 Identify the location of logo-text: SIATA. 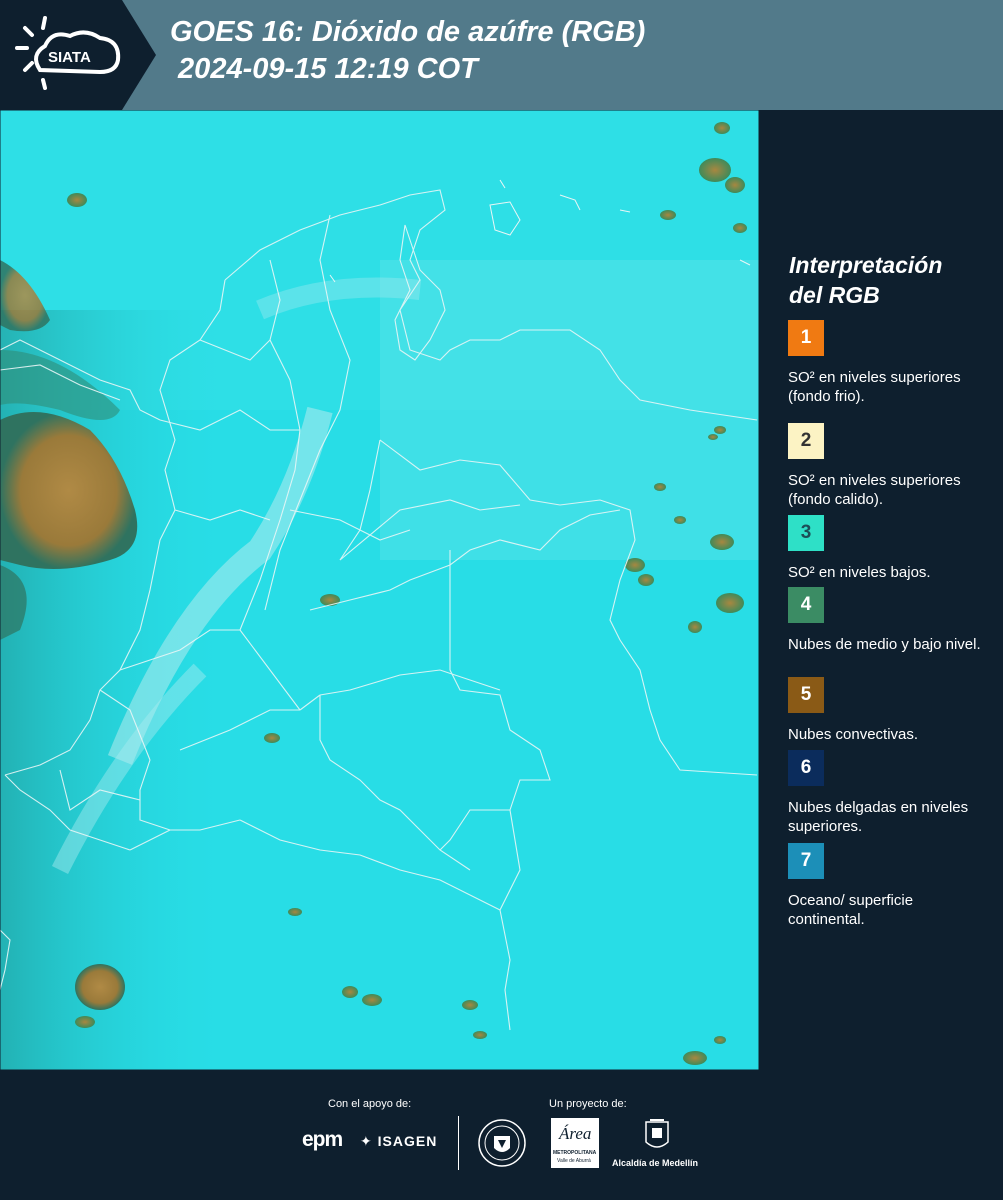
(69, 57).